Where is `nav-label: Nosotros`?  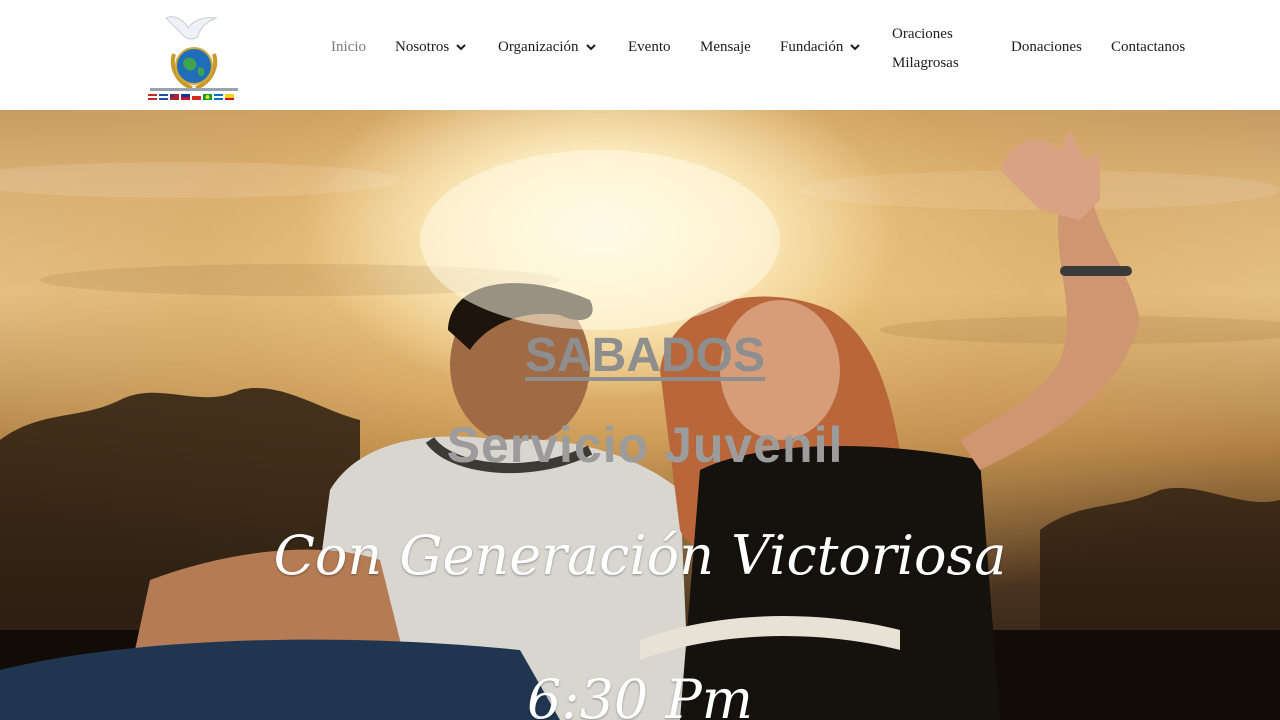
nav-label: Nosotros is located at coordinates (422, 46).